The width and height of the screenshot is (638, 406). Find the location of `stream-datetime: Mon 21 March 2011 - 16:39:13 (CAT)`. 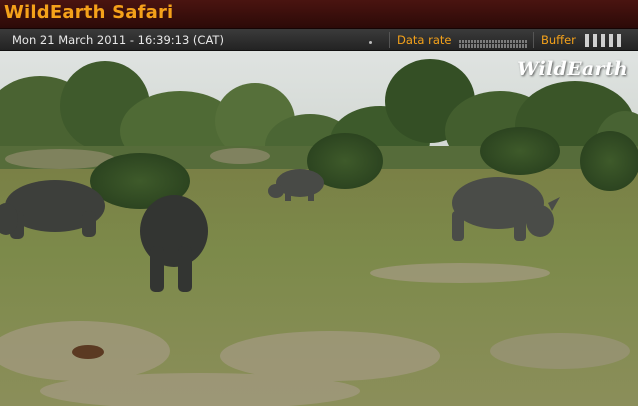

stream-datetime: Mon 21 March 2011 - 16:39:13 (CAT) is located at coordinates (118, 40).